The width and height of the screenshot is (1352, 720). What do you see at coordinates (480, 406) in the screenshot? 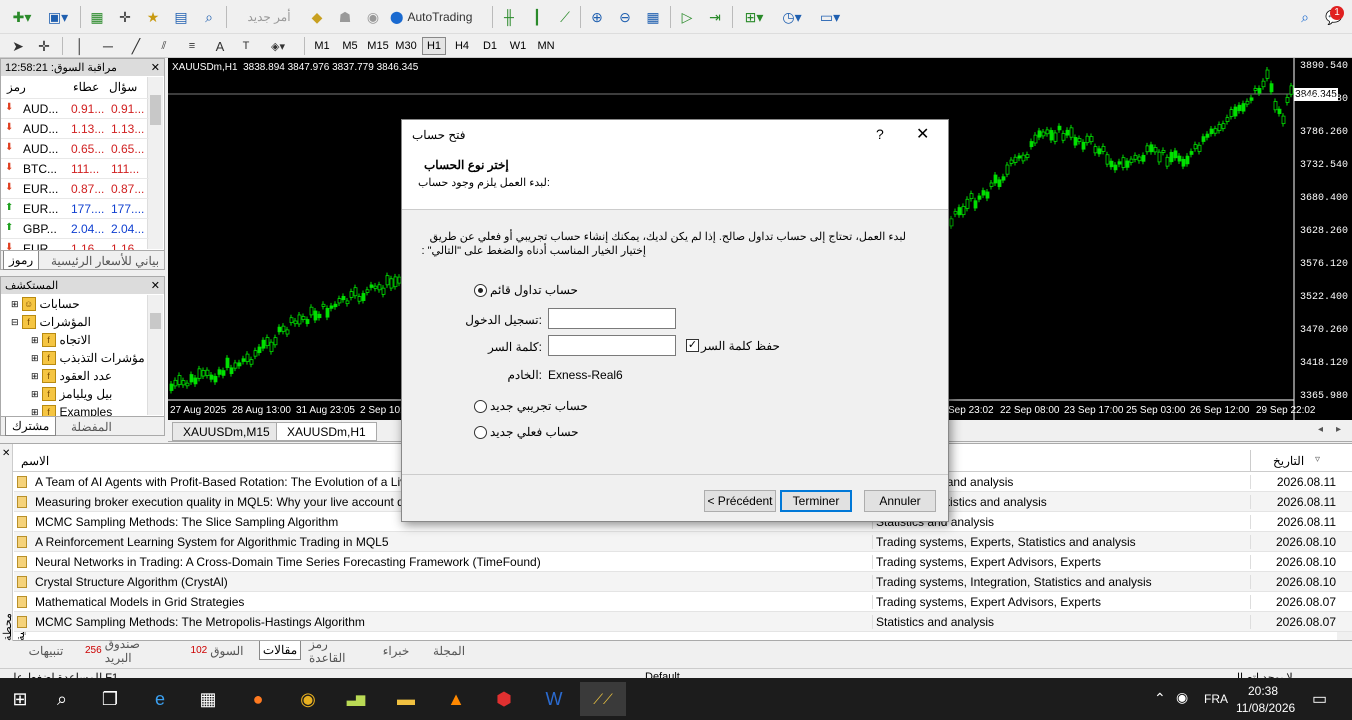
I see `radio-new-demo` at bounding box center [480, 406].